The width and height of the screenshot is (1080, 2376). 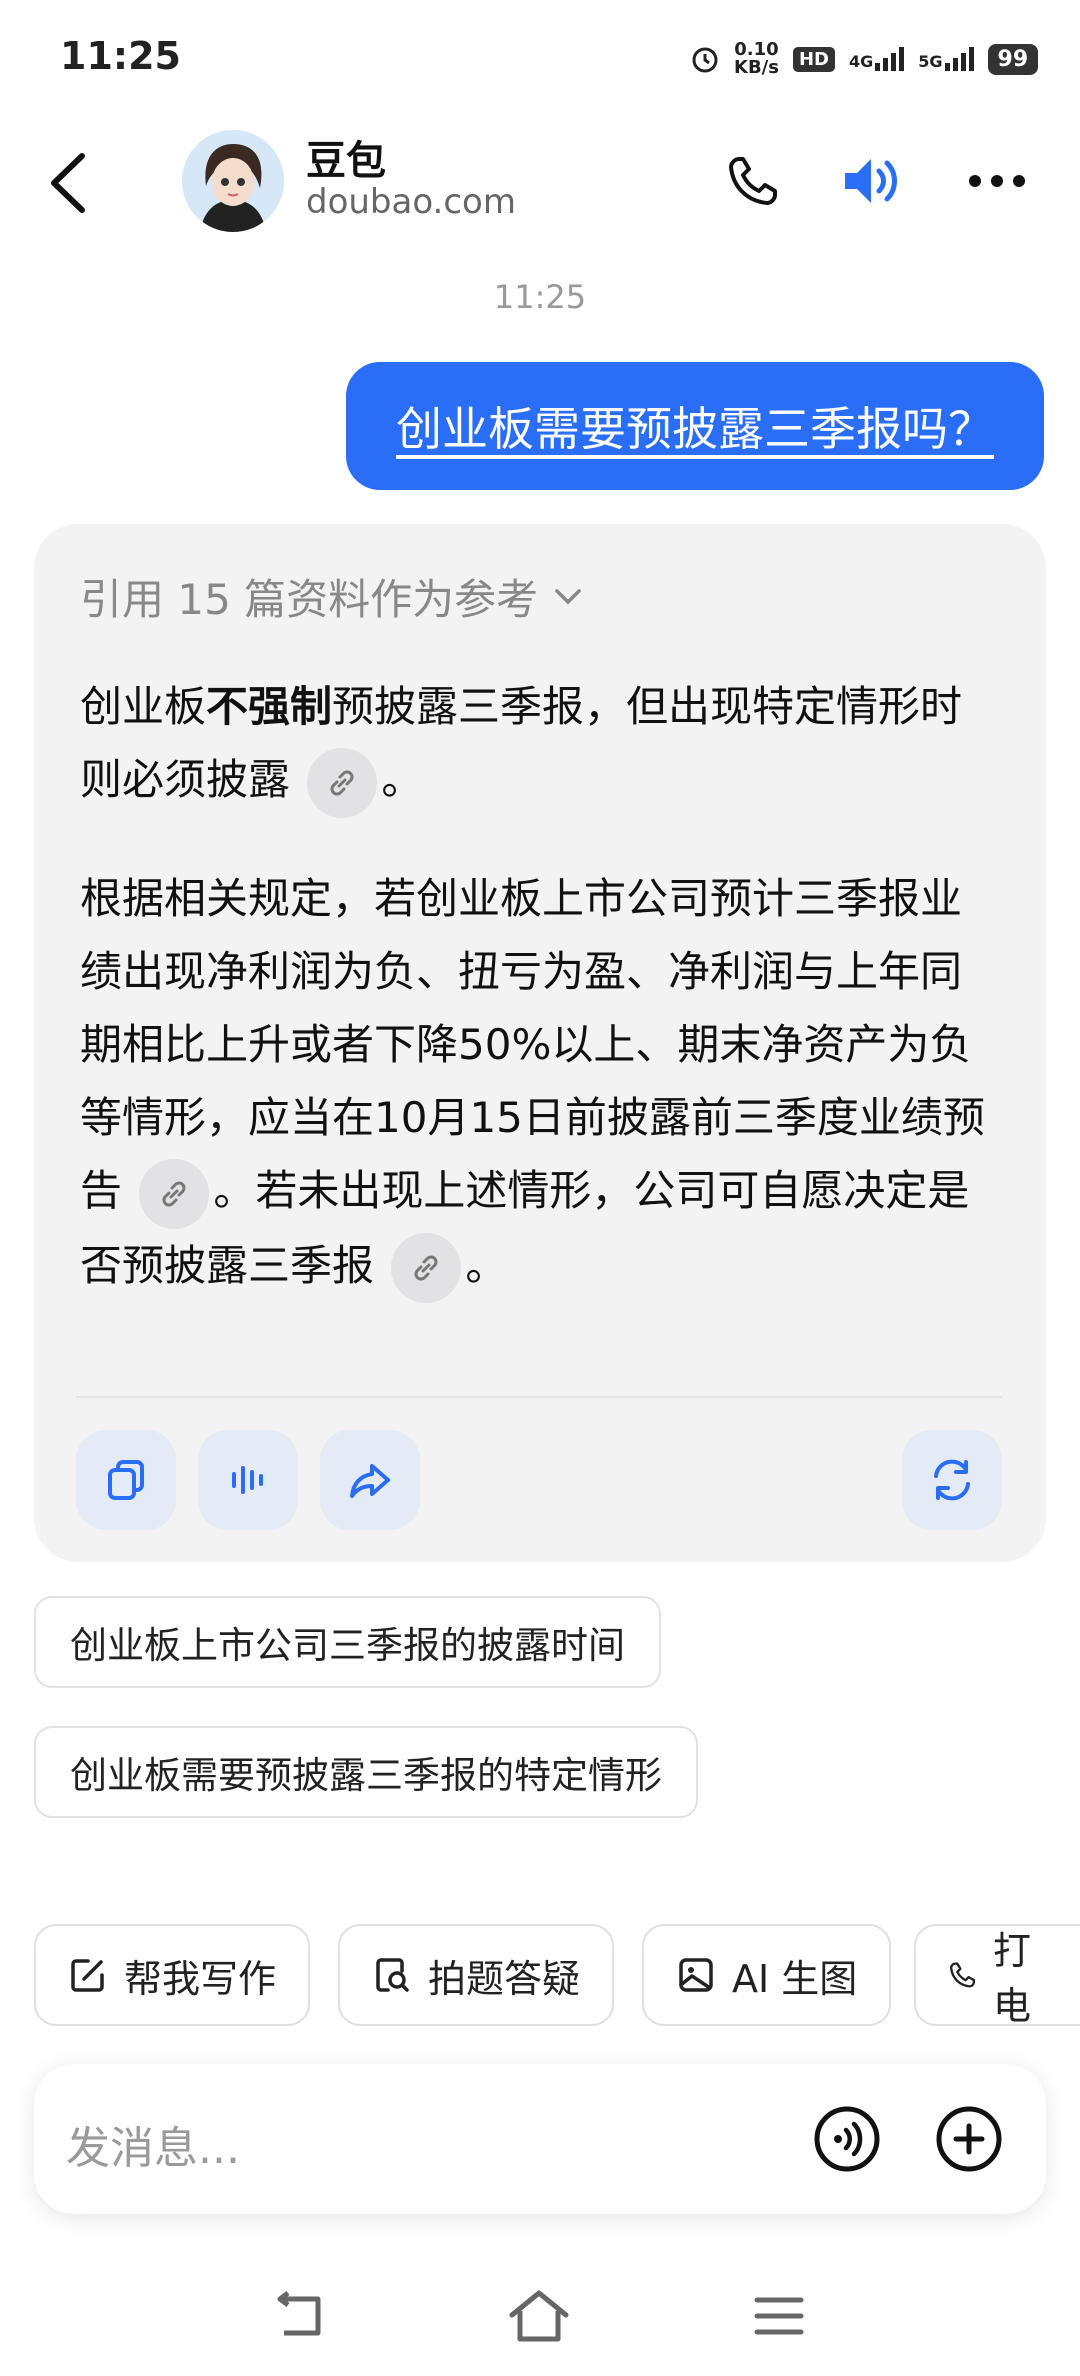 I want to click on suggestion-chip: 创业板需要预披露三季报的特定情形, so click(x=366, y=1772).